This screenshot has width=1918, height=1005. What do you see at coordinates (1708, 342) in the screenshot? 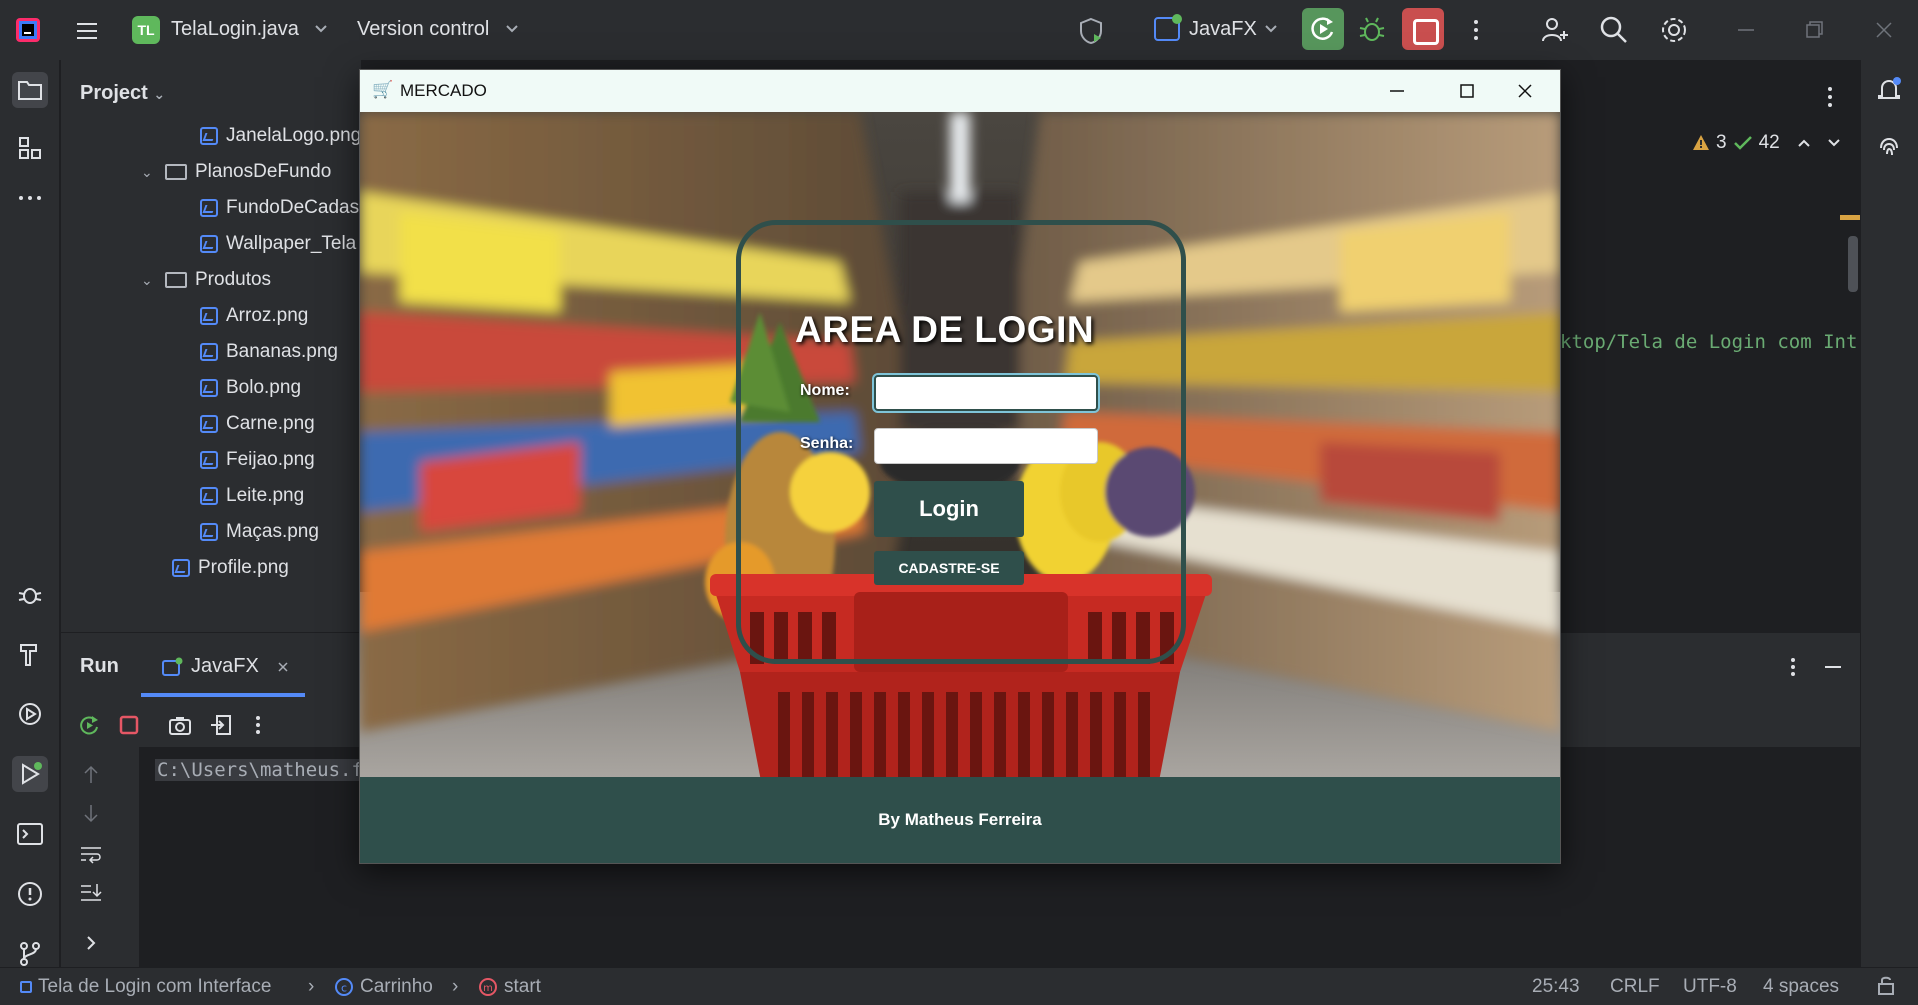
I see `code-string-fragment: ktop/Tela de Login com Int` at bounding box center [1708, 342].